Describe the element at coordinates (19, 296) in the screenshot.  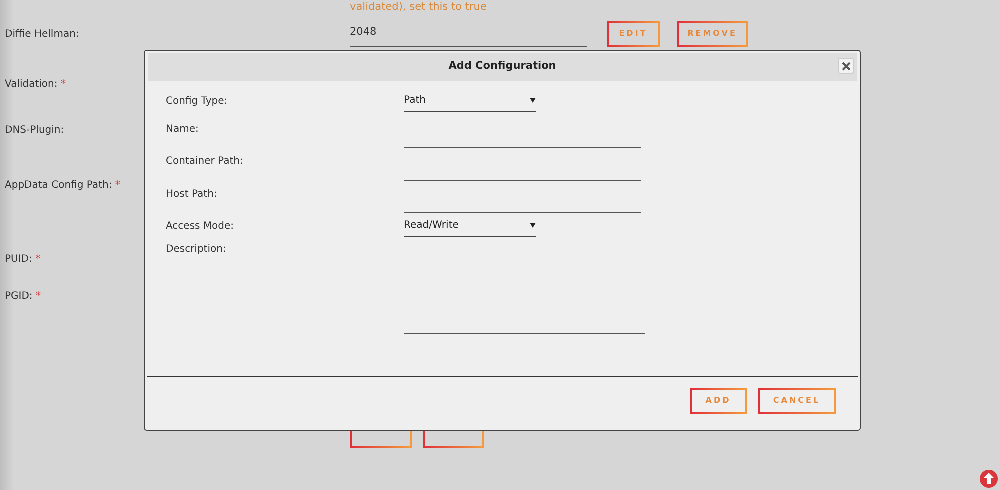
I see `field-label: PGID:` at that location.